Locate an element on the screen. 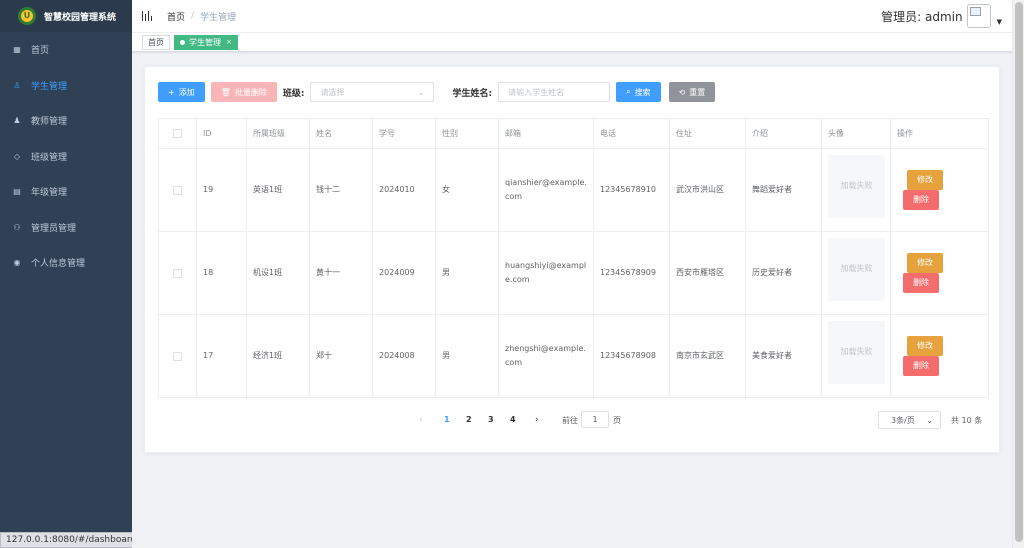  peoples-icon: ⚇ is located at coordinates (17, 227).